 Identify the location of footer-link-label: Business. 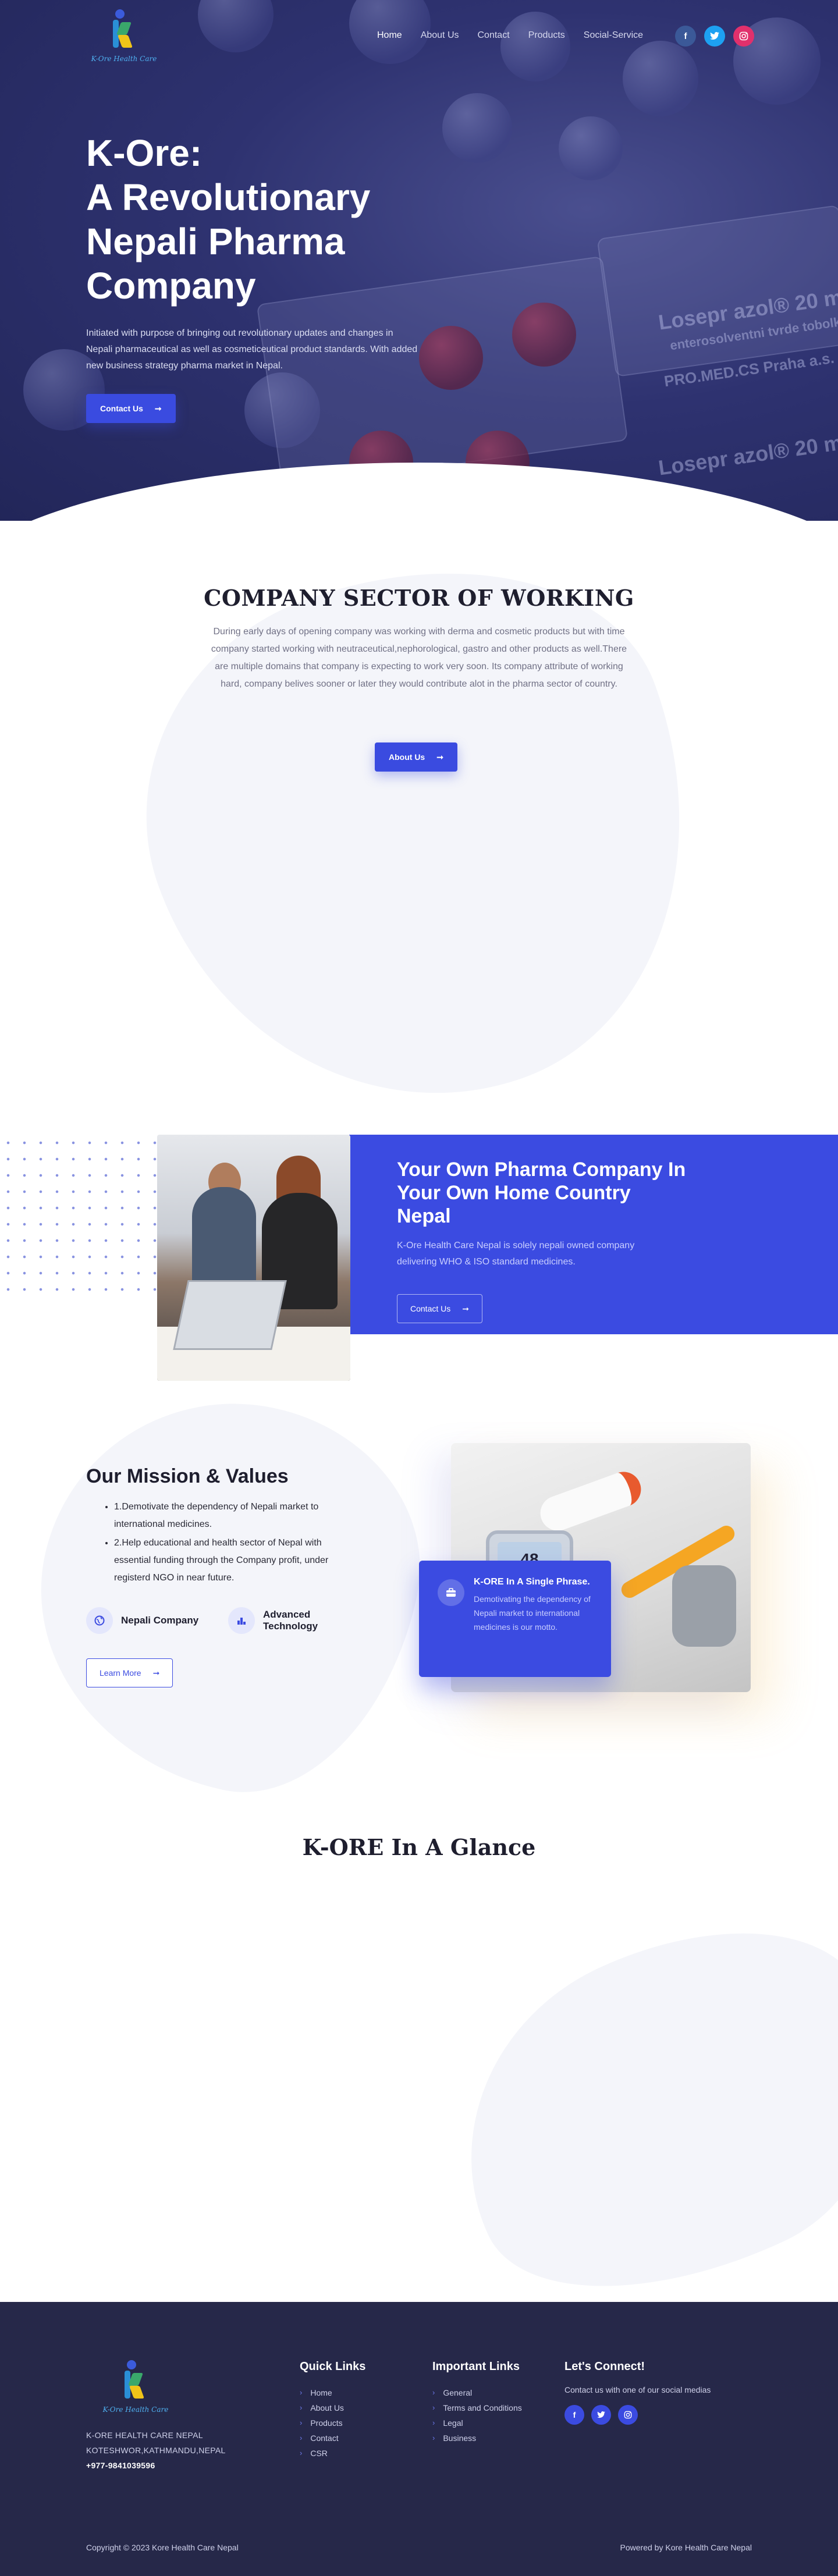
(460, 2438).